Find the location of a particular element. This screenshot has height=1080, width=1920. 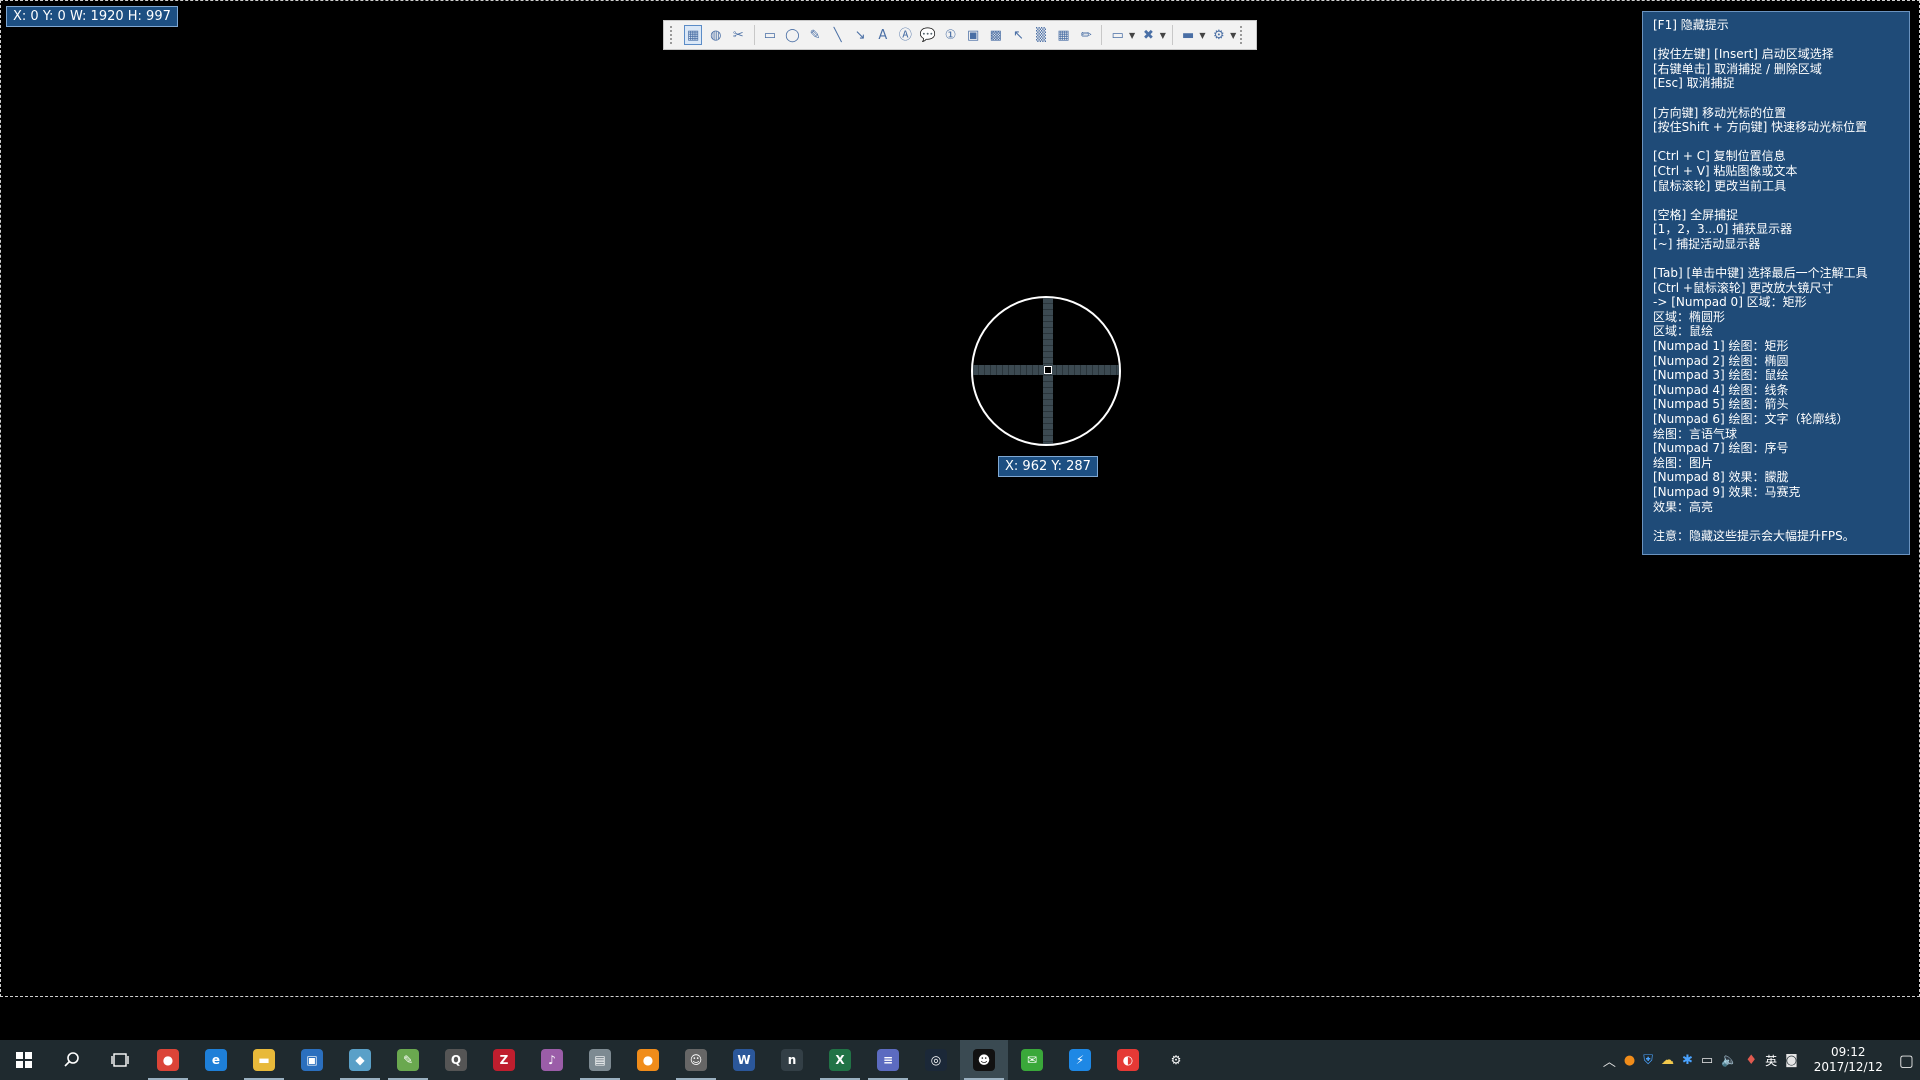

hint-line: [Numpad 3] 绘图：鼠绘 is located at coordinates (1721, 375).